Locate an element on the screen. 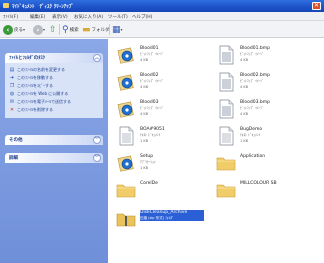  collapse-icon: ︽ is located at coordinates (97, 58).